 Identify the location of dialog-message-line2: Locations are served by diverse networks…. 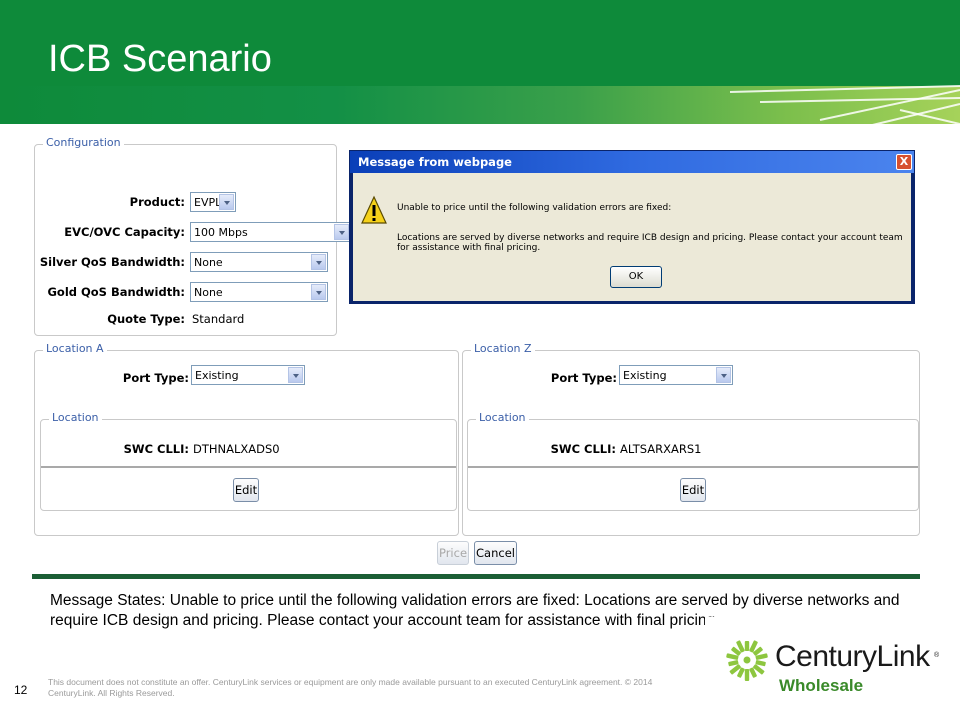
(650, 243).